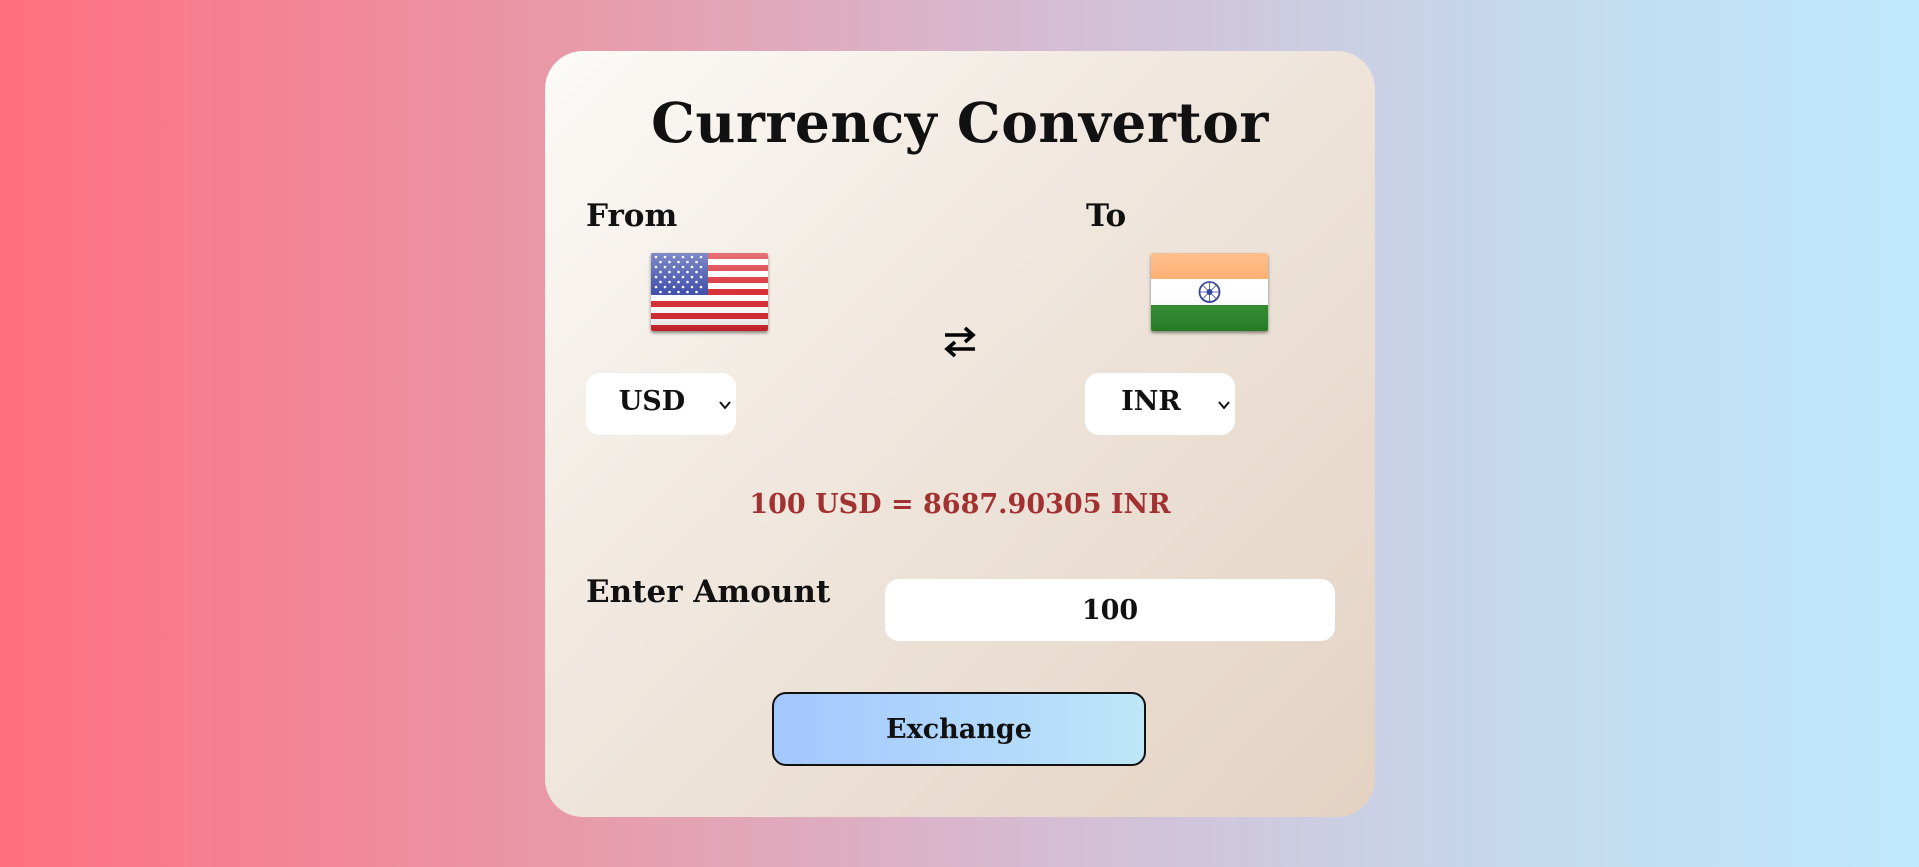  I want to click on amount-input, so click(1110, 610).